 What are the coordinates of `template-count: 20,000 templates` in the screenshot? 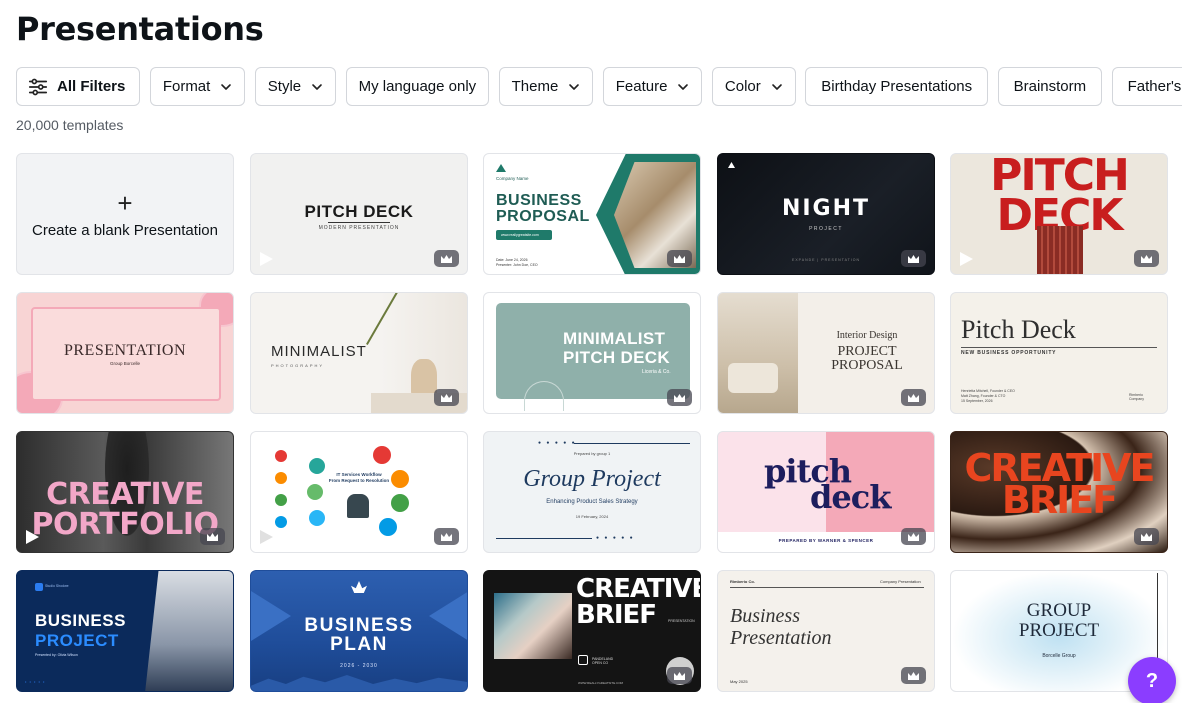 It's located at (70, 125).